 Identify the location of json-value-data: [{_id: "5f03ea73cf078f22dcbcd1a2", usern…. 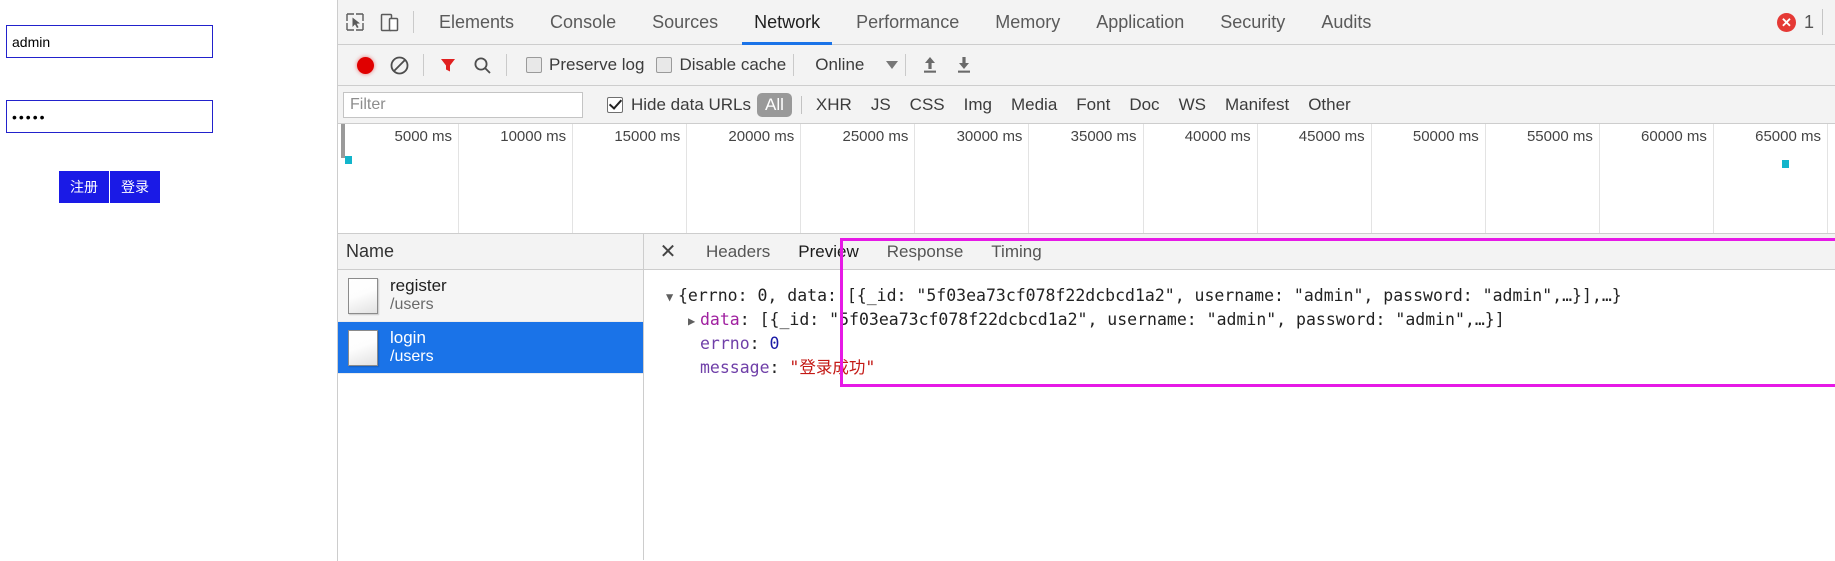
(1132, 319).